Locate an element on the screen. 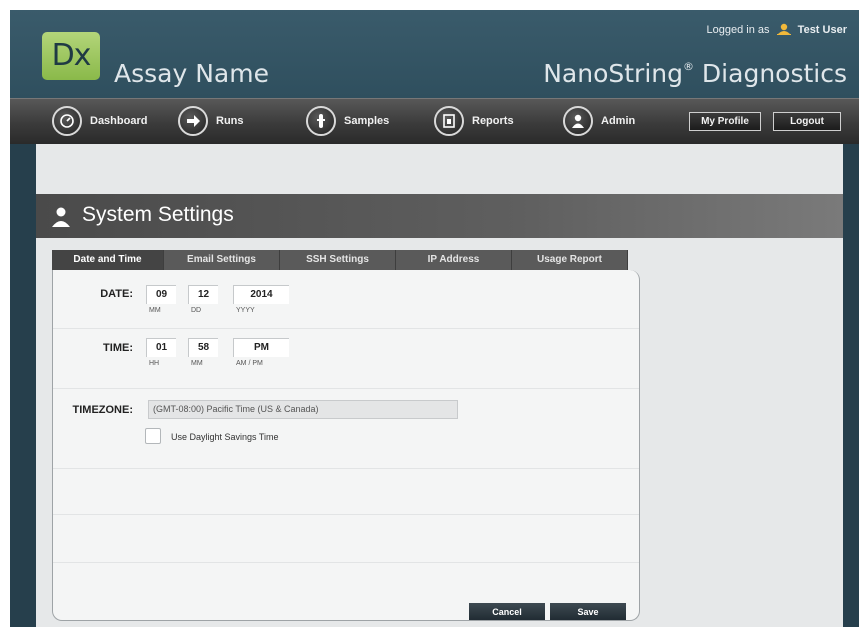 The image size is (859, 627). cancel-button: Cancel is located at coordinates (507, 611).